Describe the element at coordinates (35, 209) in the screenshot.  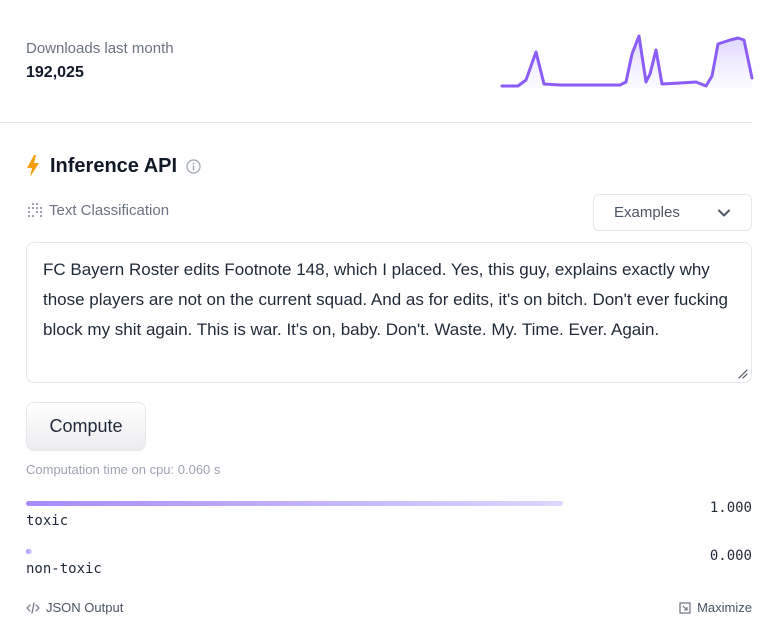
I see `text-classification-icon` at that location.